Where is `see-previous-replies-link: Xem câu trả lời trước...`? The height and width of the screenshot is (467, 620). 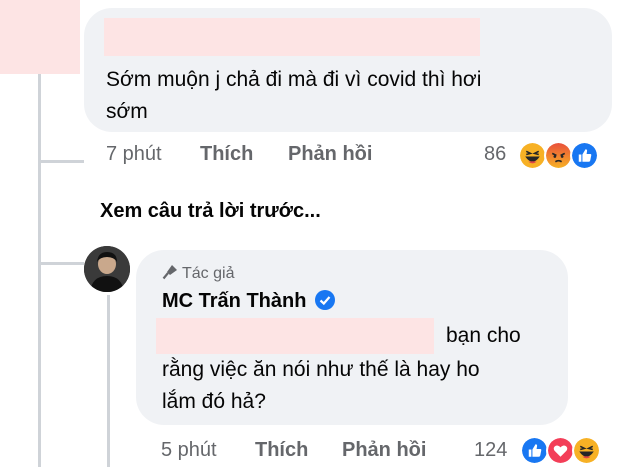
see-previous-replies-link: Xem câu trả lời trước... is located at coordinates (210, 211).